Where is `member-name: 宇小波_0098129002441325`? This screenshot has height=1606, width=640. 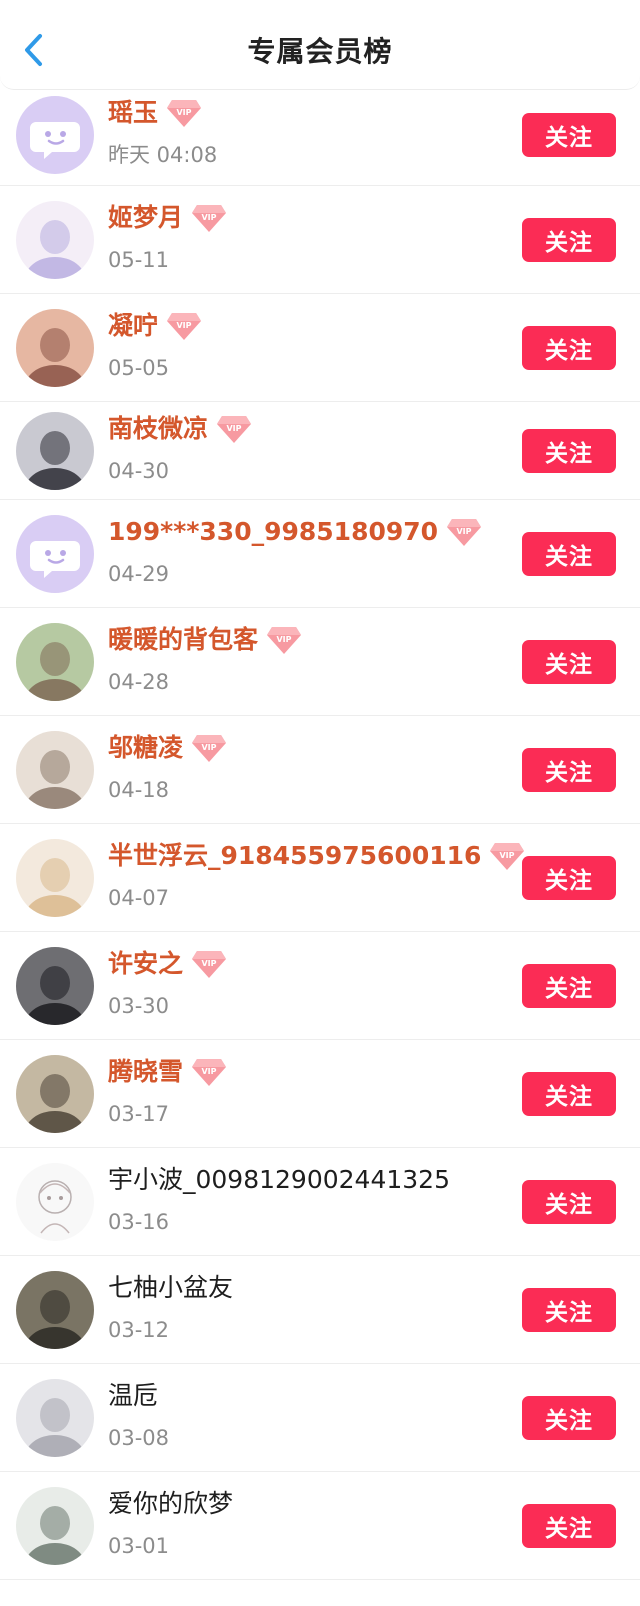
member-name: 宇小波_0098129002441325 is located at coordinates (279, 1180).